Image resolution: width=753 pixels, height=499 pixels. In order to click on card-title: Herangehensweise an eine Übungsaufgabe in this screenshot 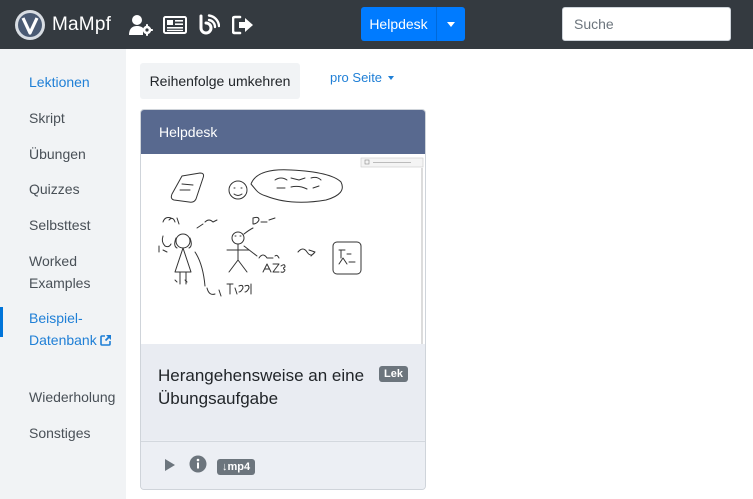, I will do `click(265, 387)`.